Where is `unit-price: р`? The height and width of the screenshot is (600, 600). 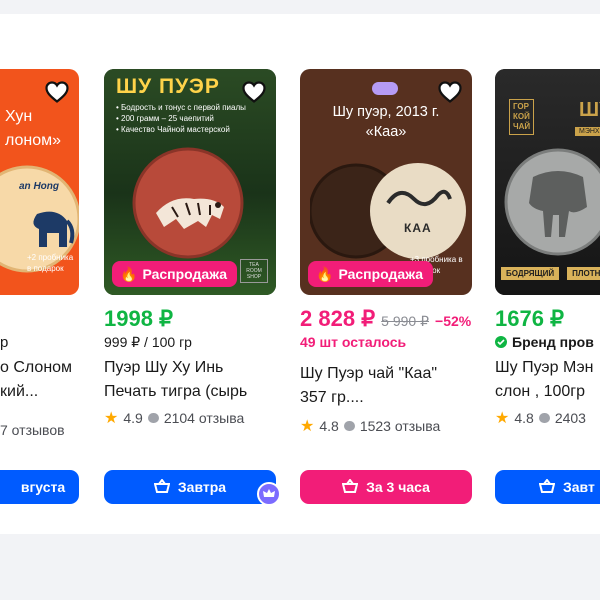
unit-price: р is located at coordinates (4, 342).